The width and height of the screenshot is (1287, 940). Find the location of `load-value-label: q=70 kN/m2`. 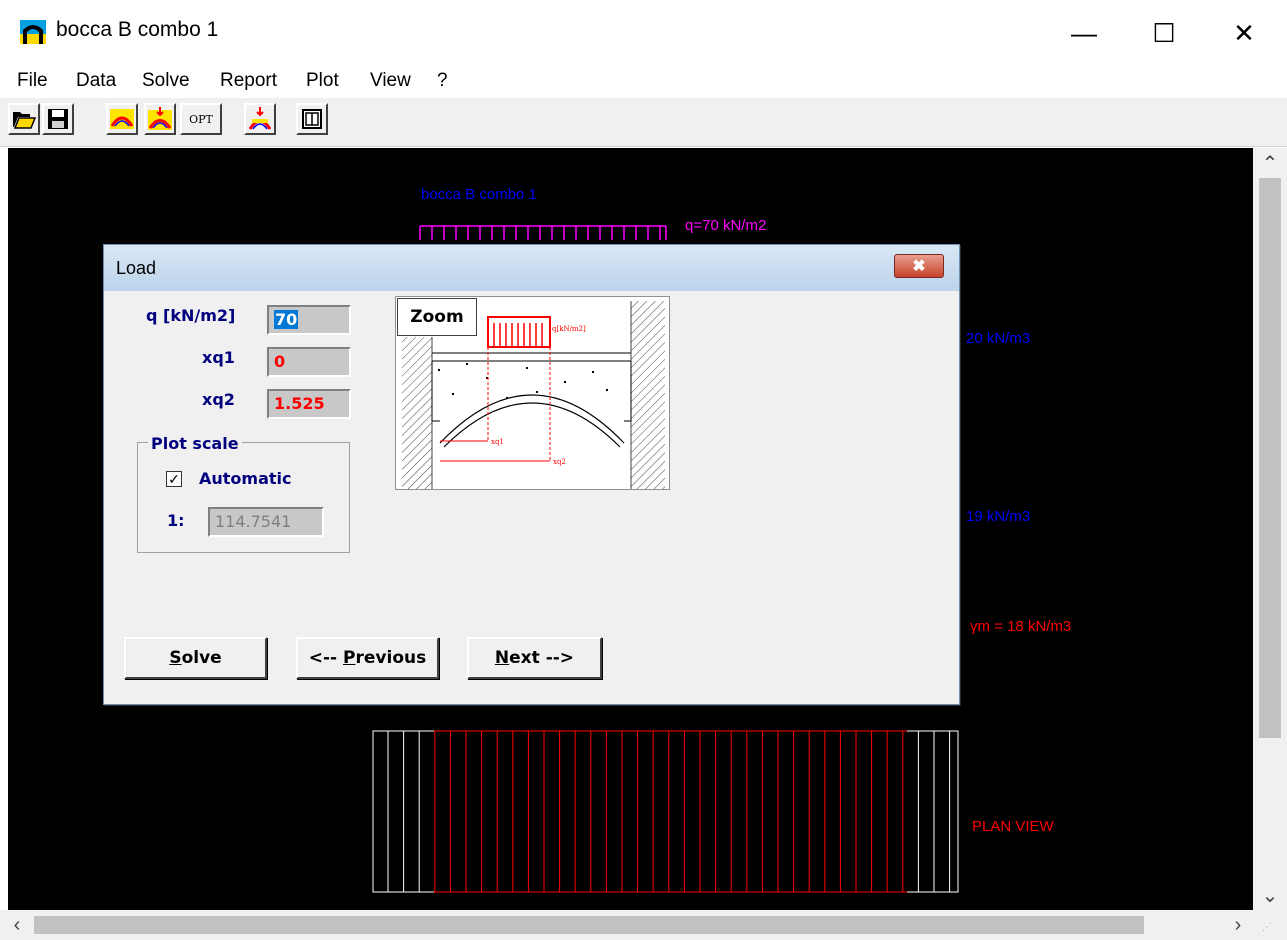

load-value-label: q=70 kN/m2 is located at coordinates (726, 225).